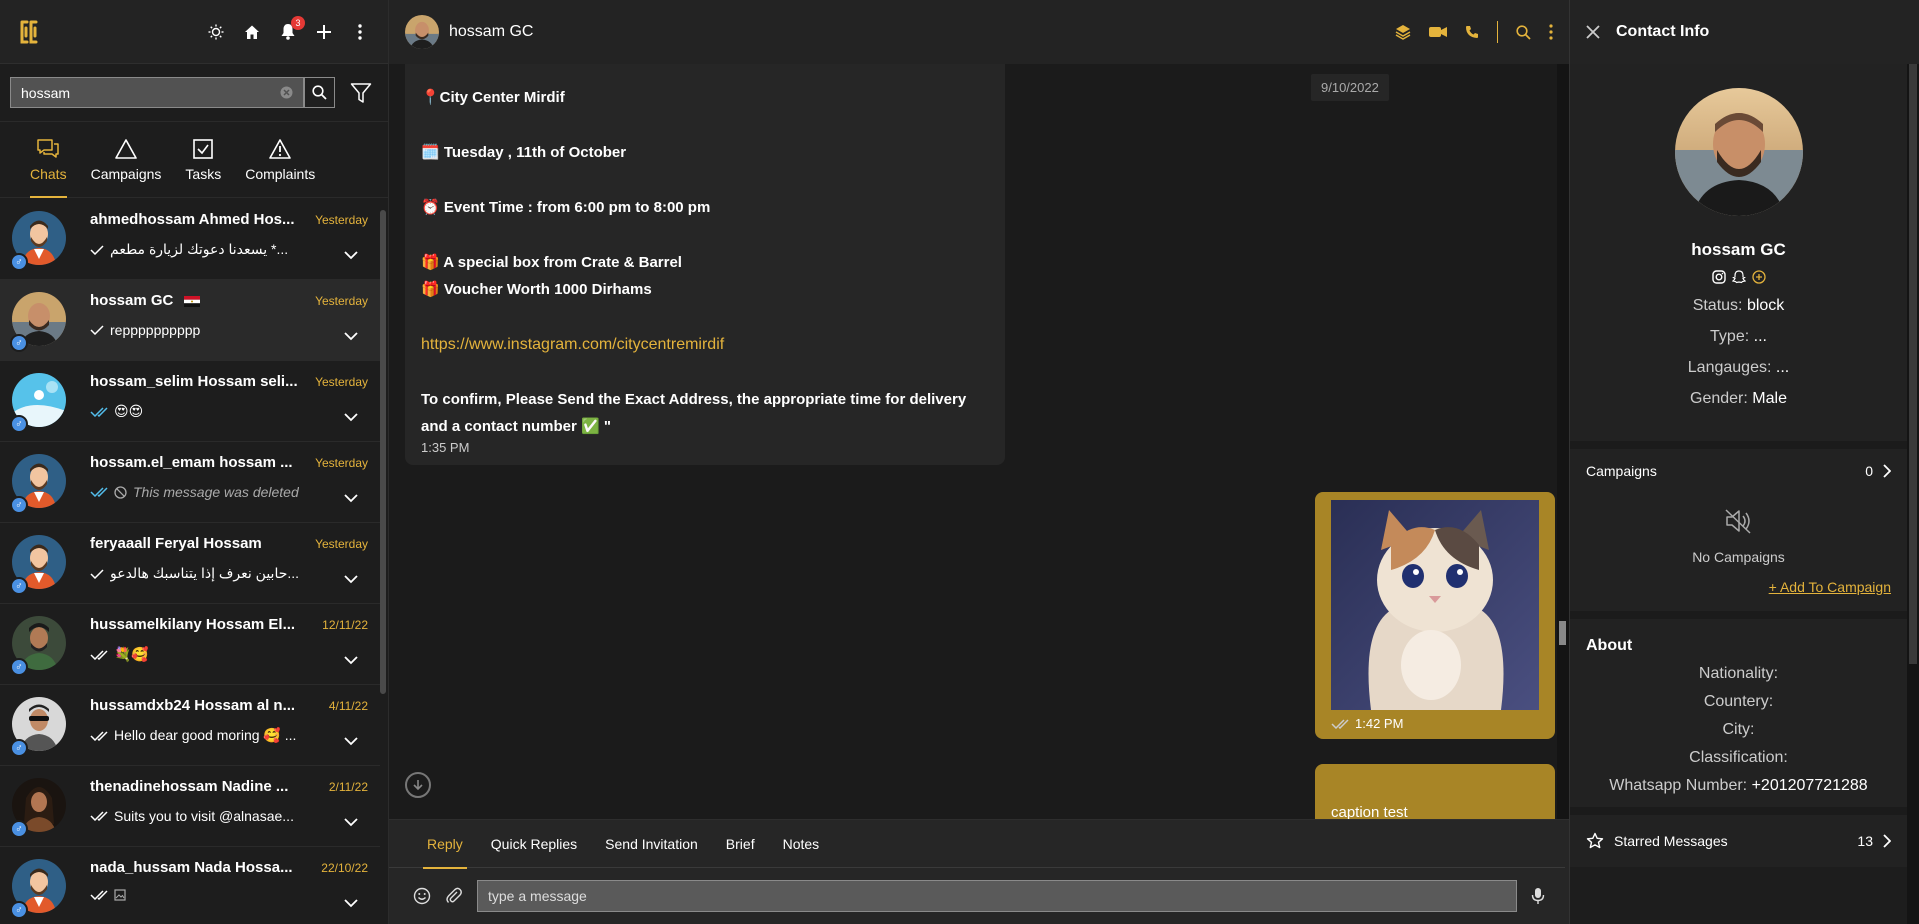 This screenshot has height=924, width=1919. I want to click on starred-label: Starred Messages, so click(1671, 841).